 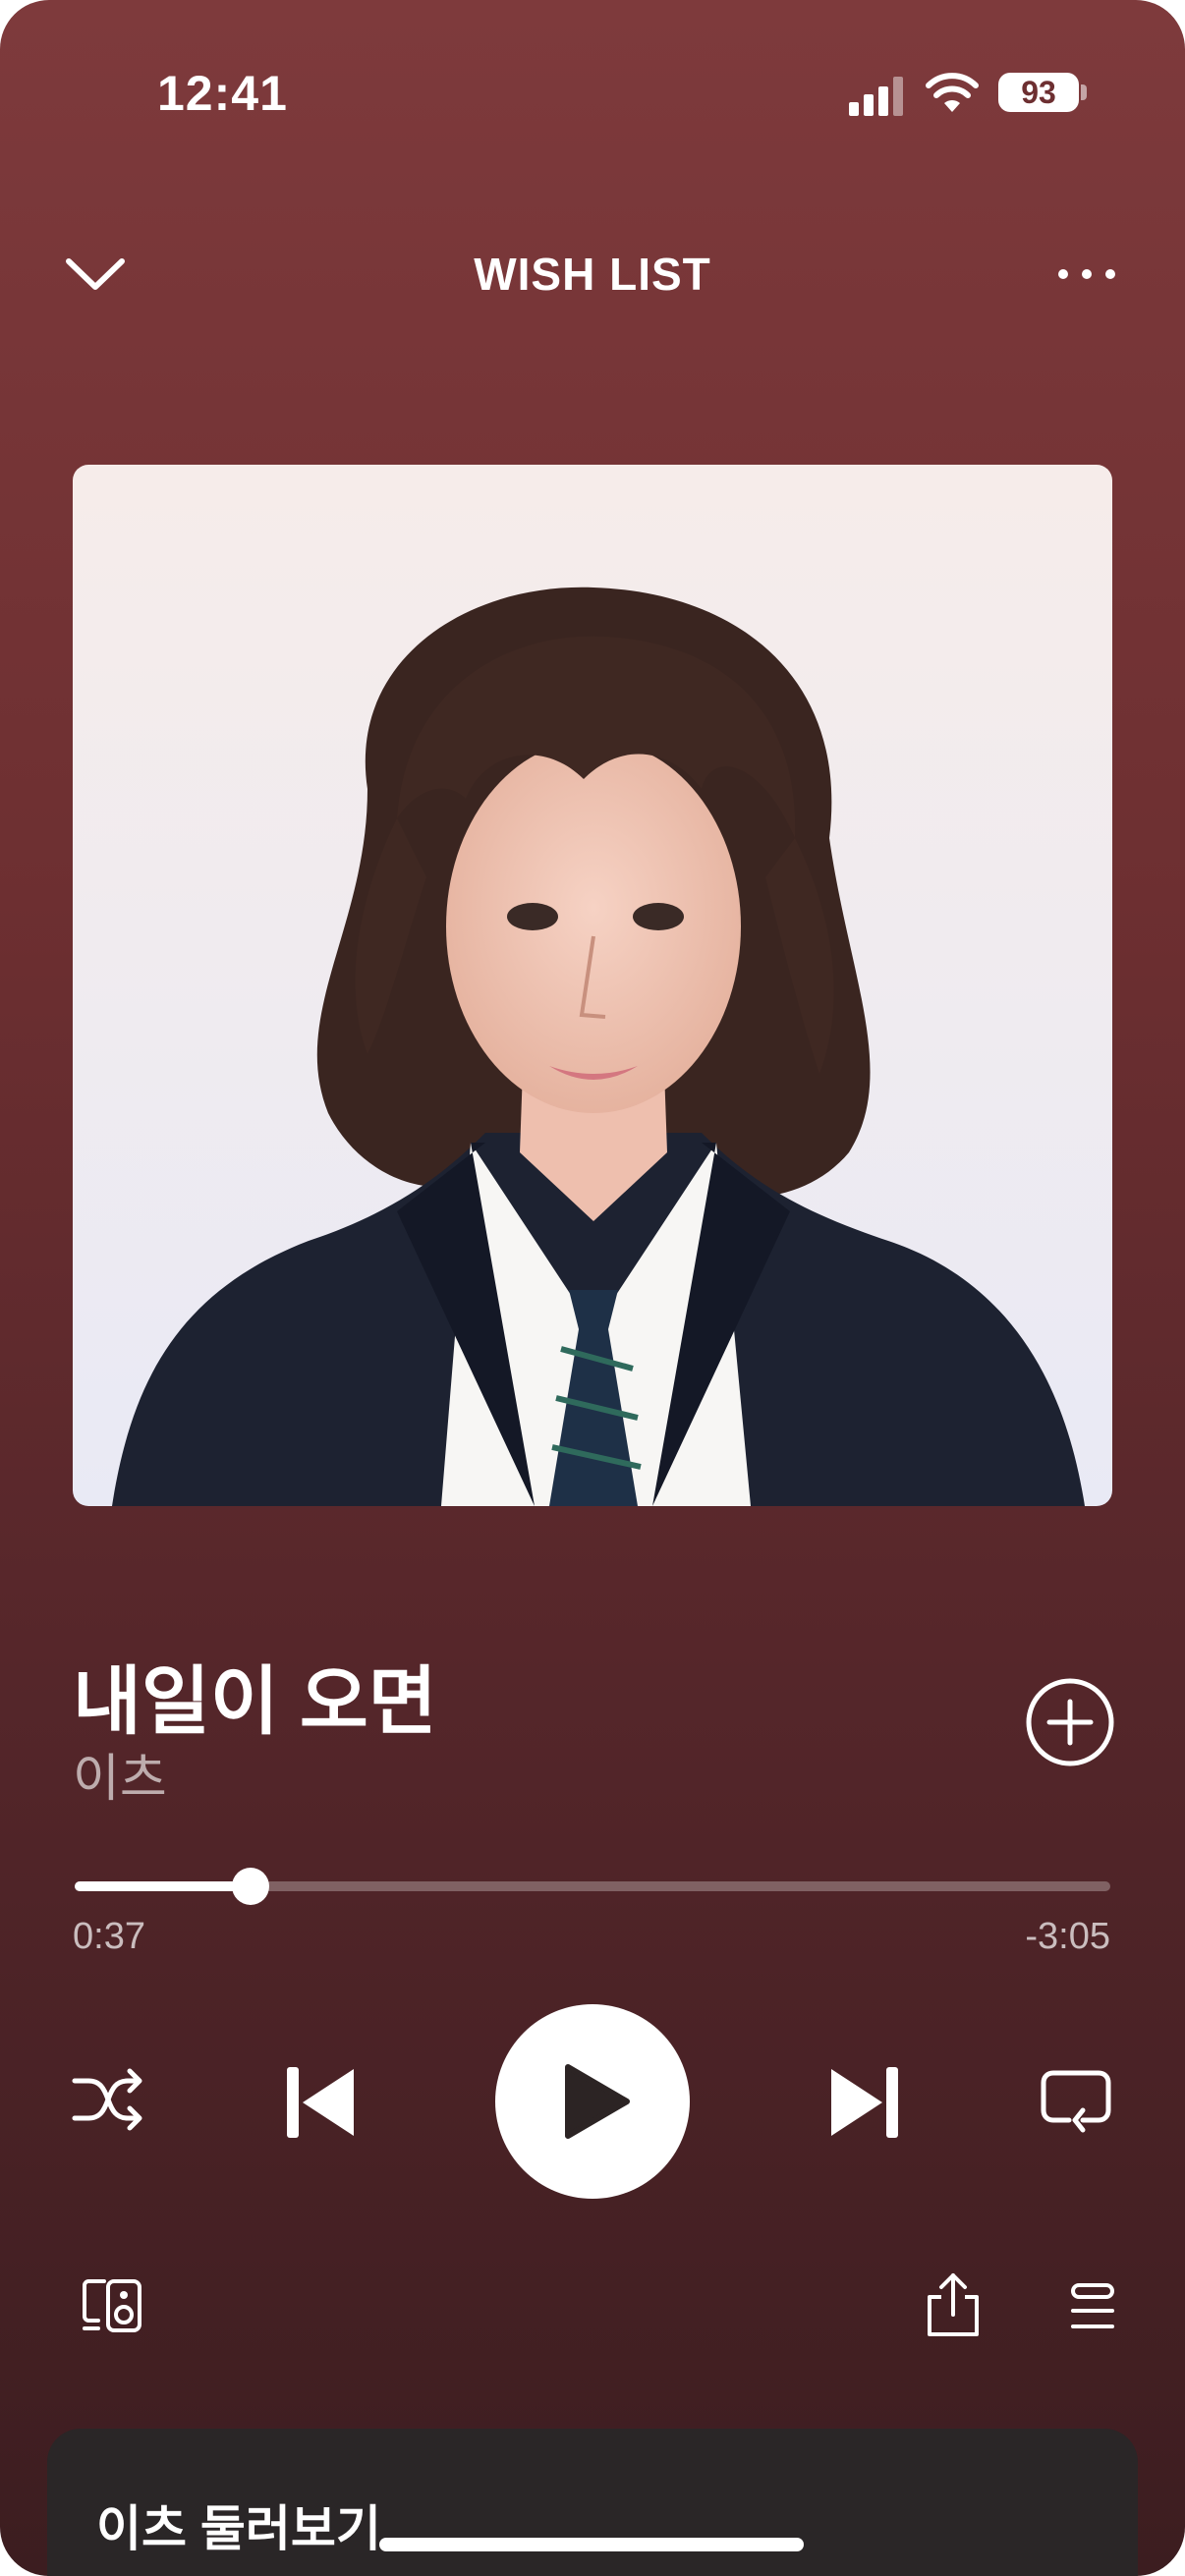 I want to click on artist-explore-card: 이츠 둘러보기, so click(x=592, y=2502).